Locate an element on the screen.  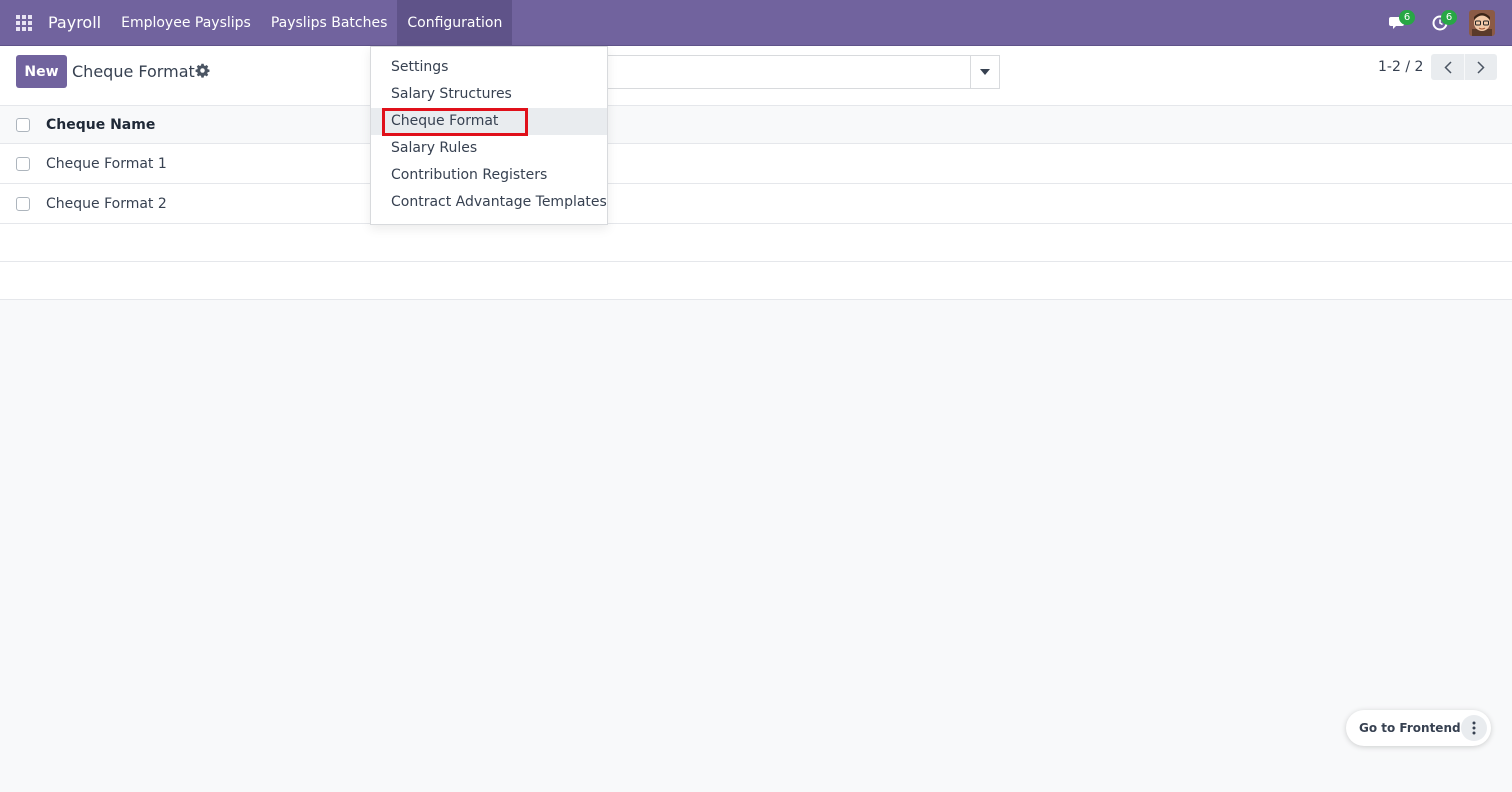
gear-icon is located at coordinates (202, 70).